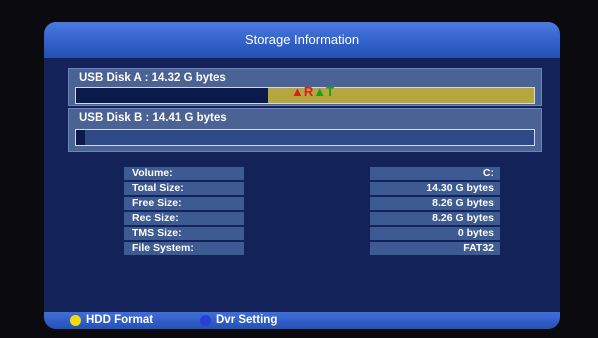 This screenshot has height=338, width=598. I want to click on info-value: 14.30 G bytes, so click(435, 188).